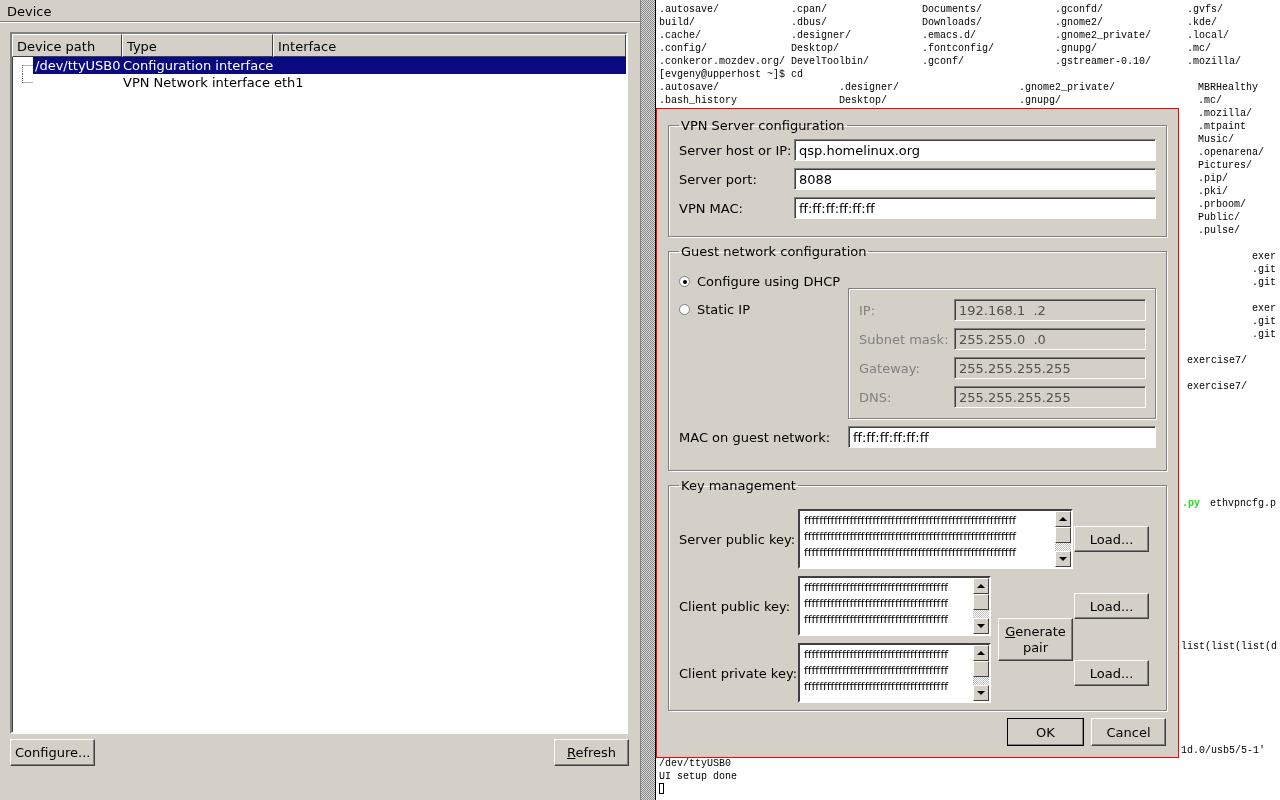 This screenshot has height=800, width=1280. What do you see at coordinates (809, 9) in the screenshot?
I see `terminal-text: .cpan/` at bounding box center [809, 9].